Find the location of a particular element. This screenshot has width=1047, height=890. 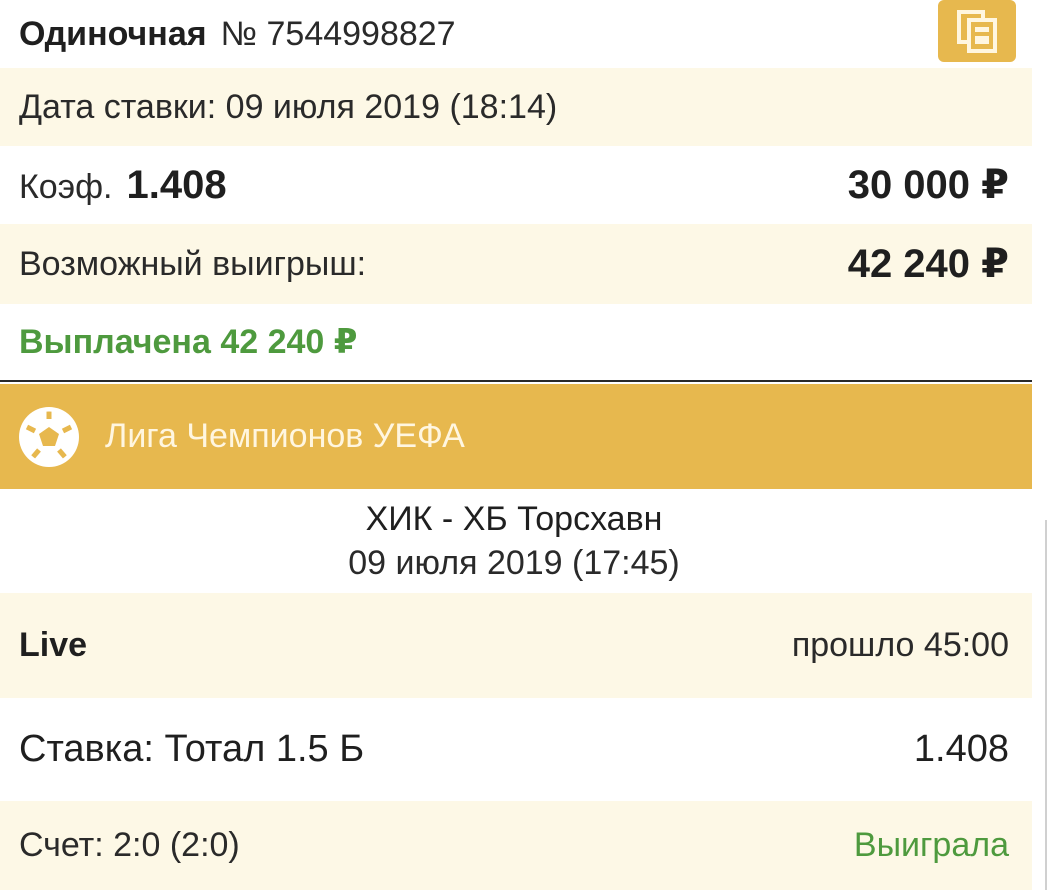

league-name: Лига Чемпионов УЕФА is located at coordinates (285, 436).